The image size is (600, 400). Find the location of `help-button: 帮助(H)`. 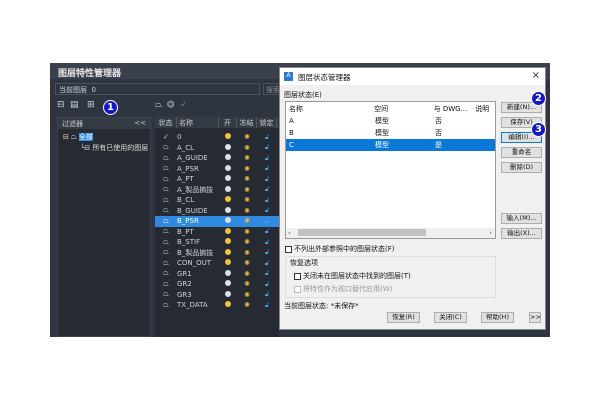

help-button: 帮助(H) is located at coordinates (497, 317).